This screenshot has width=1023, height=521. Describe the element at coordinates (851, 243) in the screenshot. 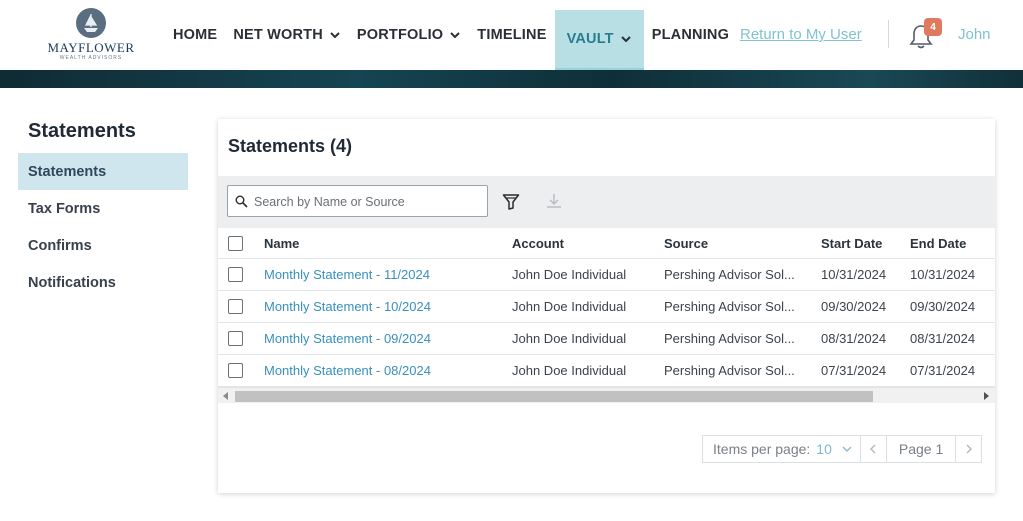

I see `column-header-start-date: Start Date` at that location.